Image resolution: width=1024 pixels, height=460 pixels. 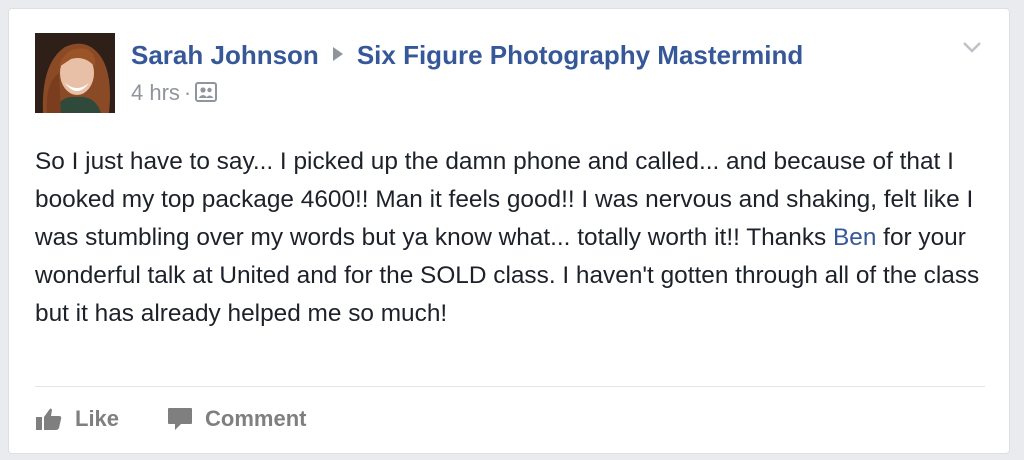 I want to click on post-meta: 4 hrs ·, so click(x=174, y=94).